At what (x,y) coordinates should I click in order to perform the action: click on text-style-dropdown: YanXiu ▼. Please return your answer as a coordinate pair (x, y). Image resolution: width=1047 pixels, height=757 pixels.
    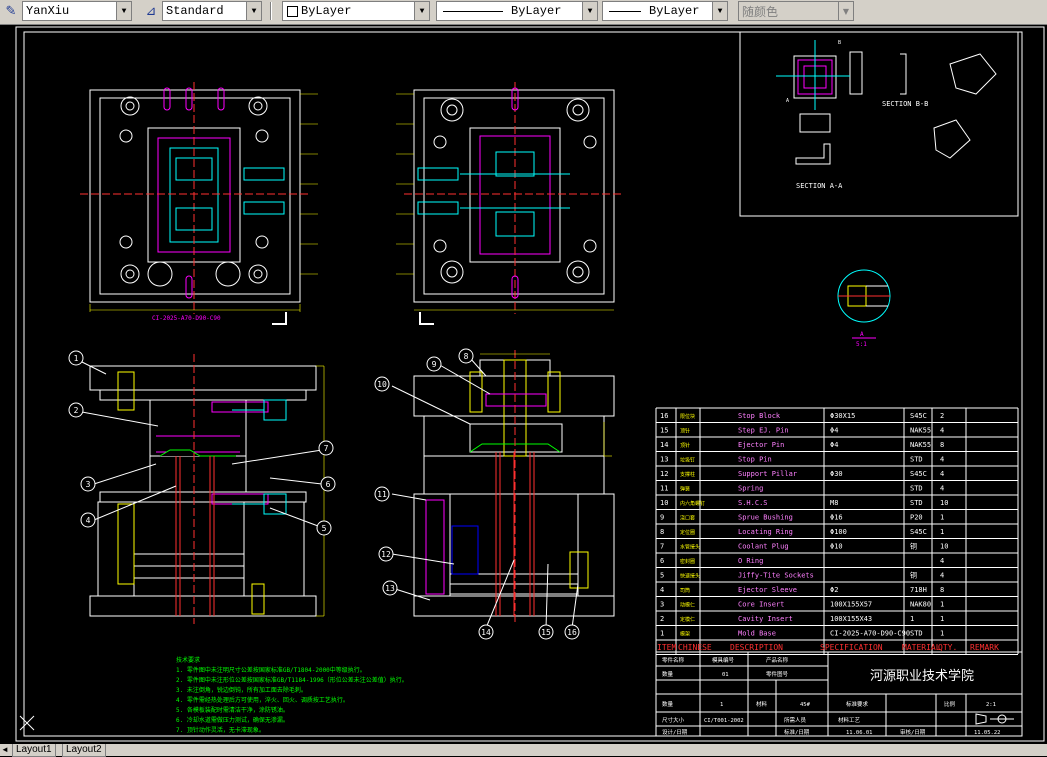
    Looking at the image, I should click on (77, 11).